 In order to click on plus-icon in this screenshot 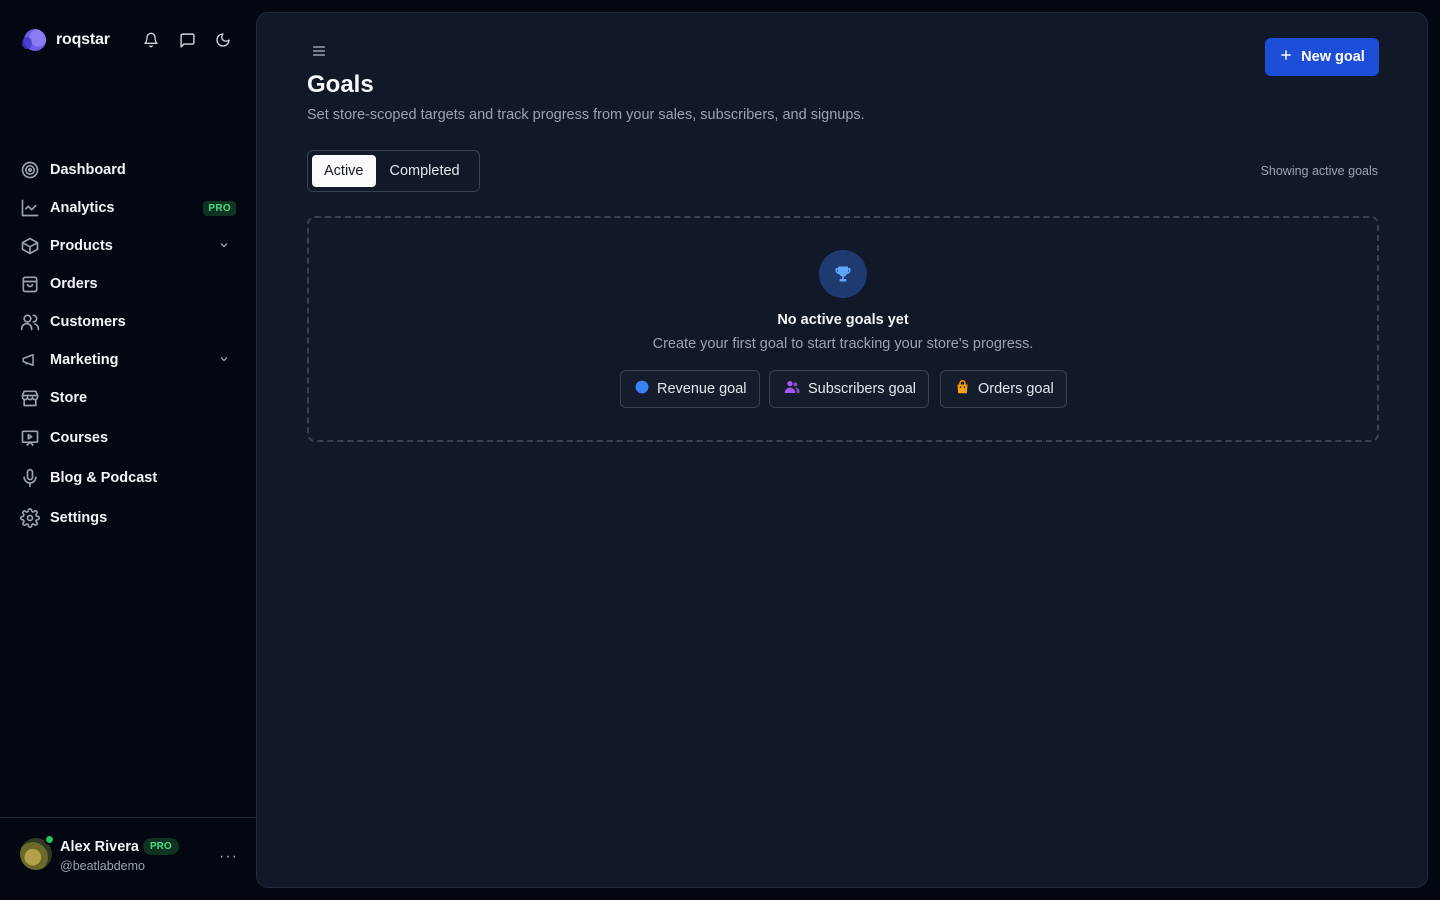, I will do `click(1286, 57)`.